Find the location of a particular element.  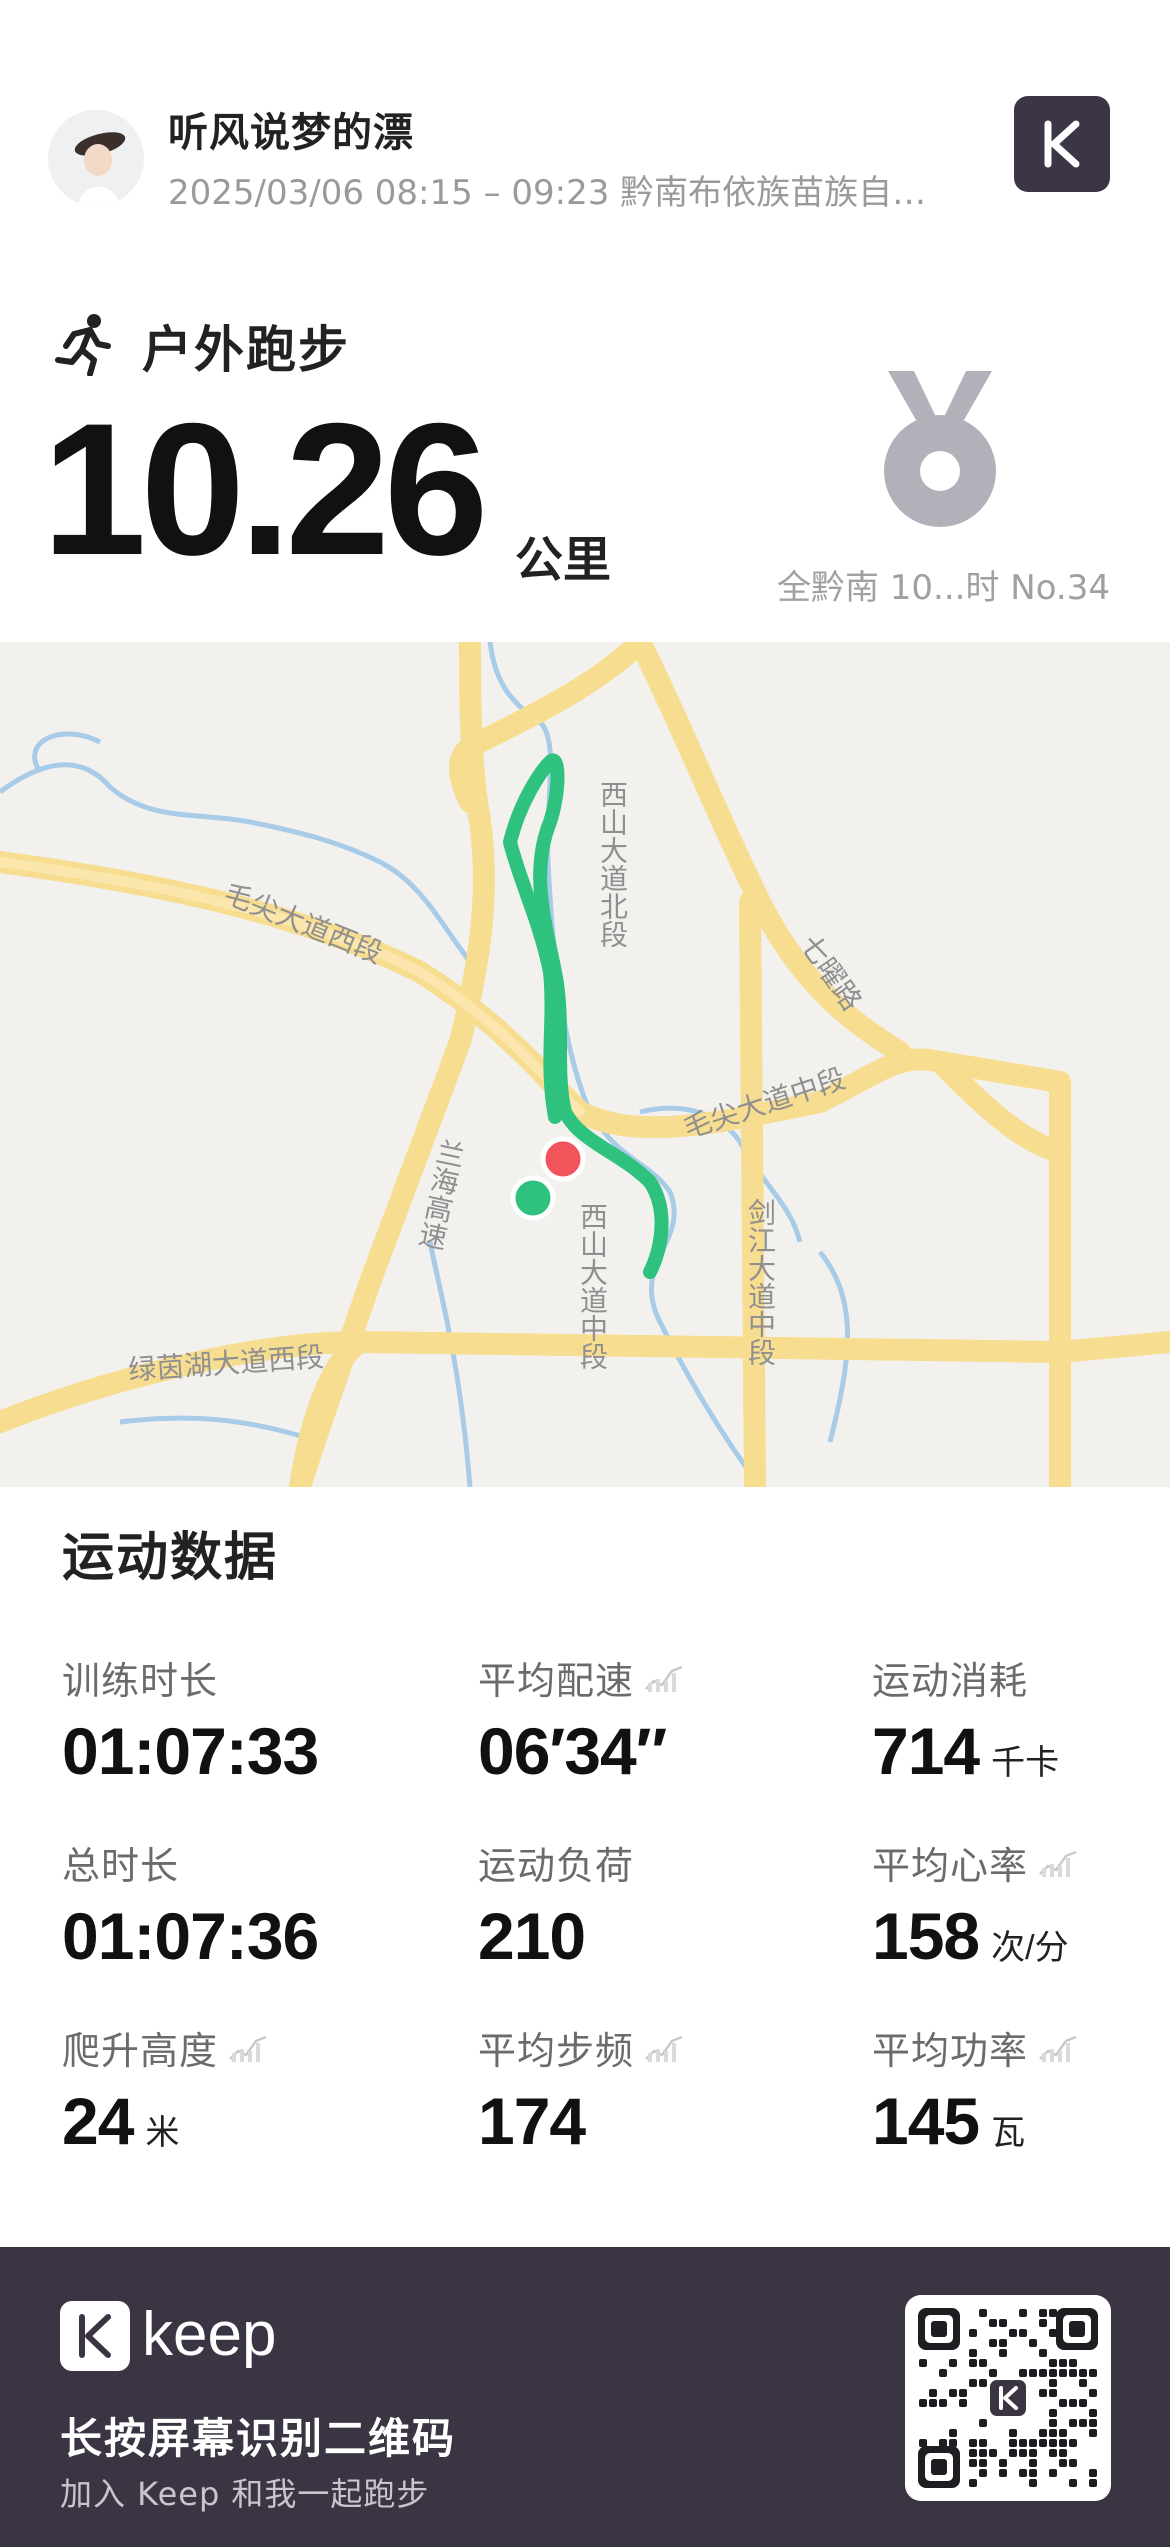

stat-item: 平均配速 06′34″ is located at coordinates (658, 1719).